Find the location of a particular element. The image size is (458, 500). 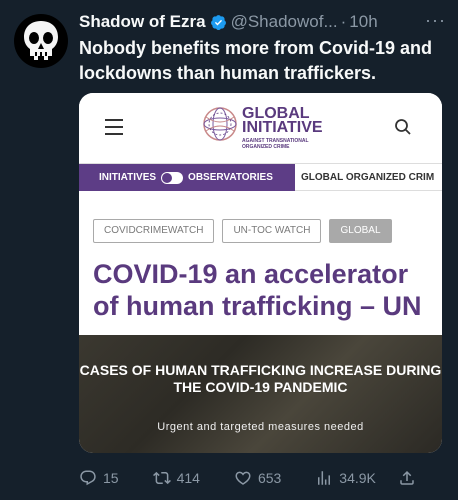

nav-observatories: OBSERVATORIES is located at coordinates (230, 177).